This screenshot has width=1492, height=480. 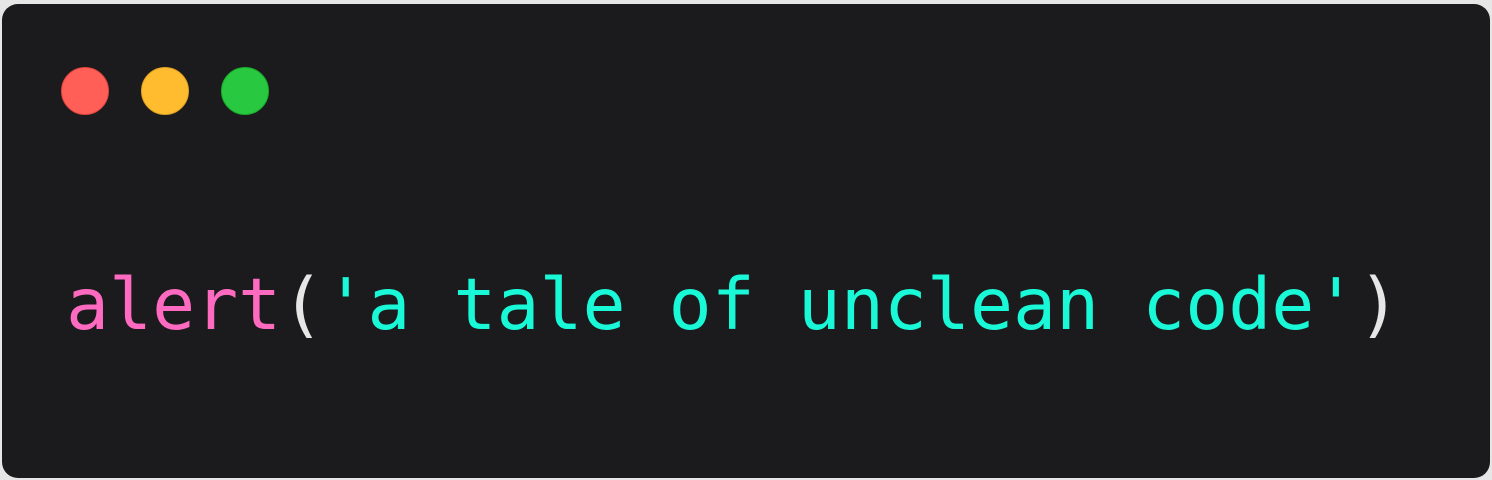 What do you see at coordinates (245, 91) in the screenshot?
I see `maximize-window-button` at bounding box center [245, 91].